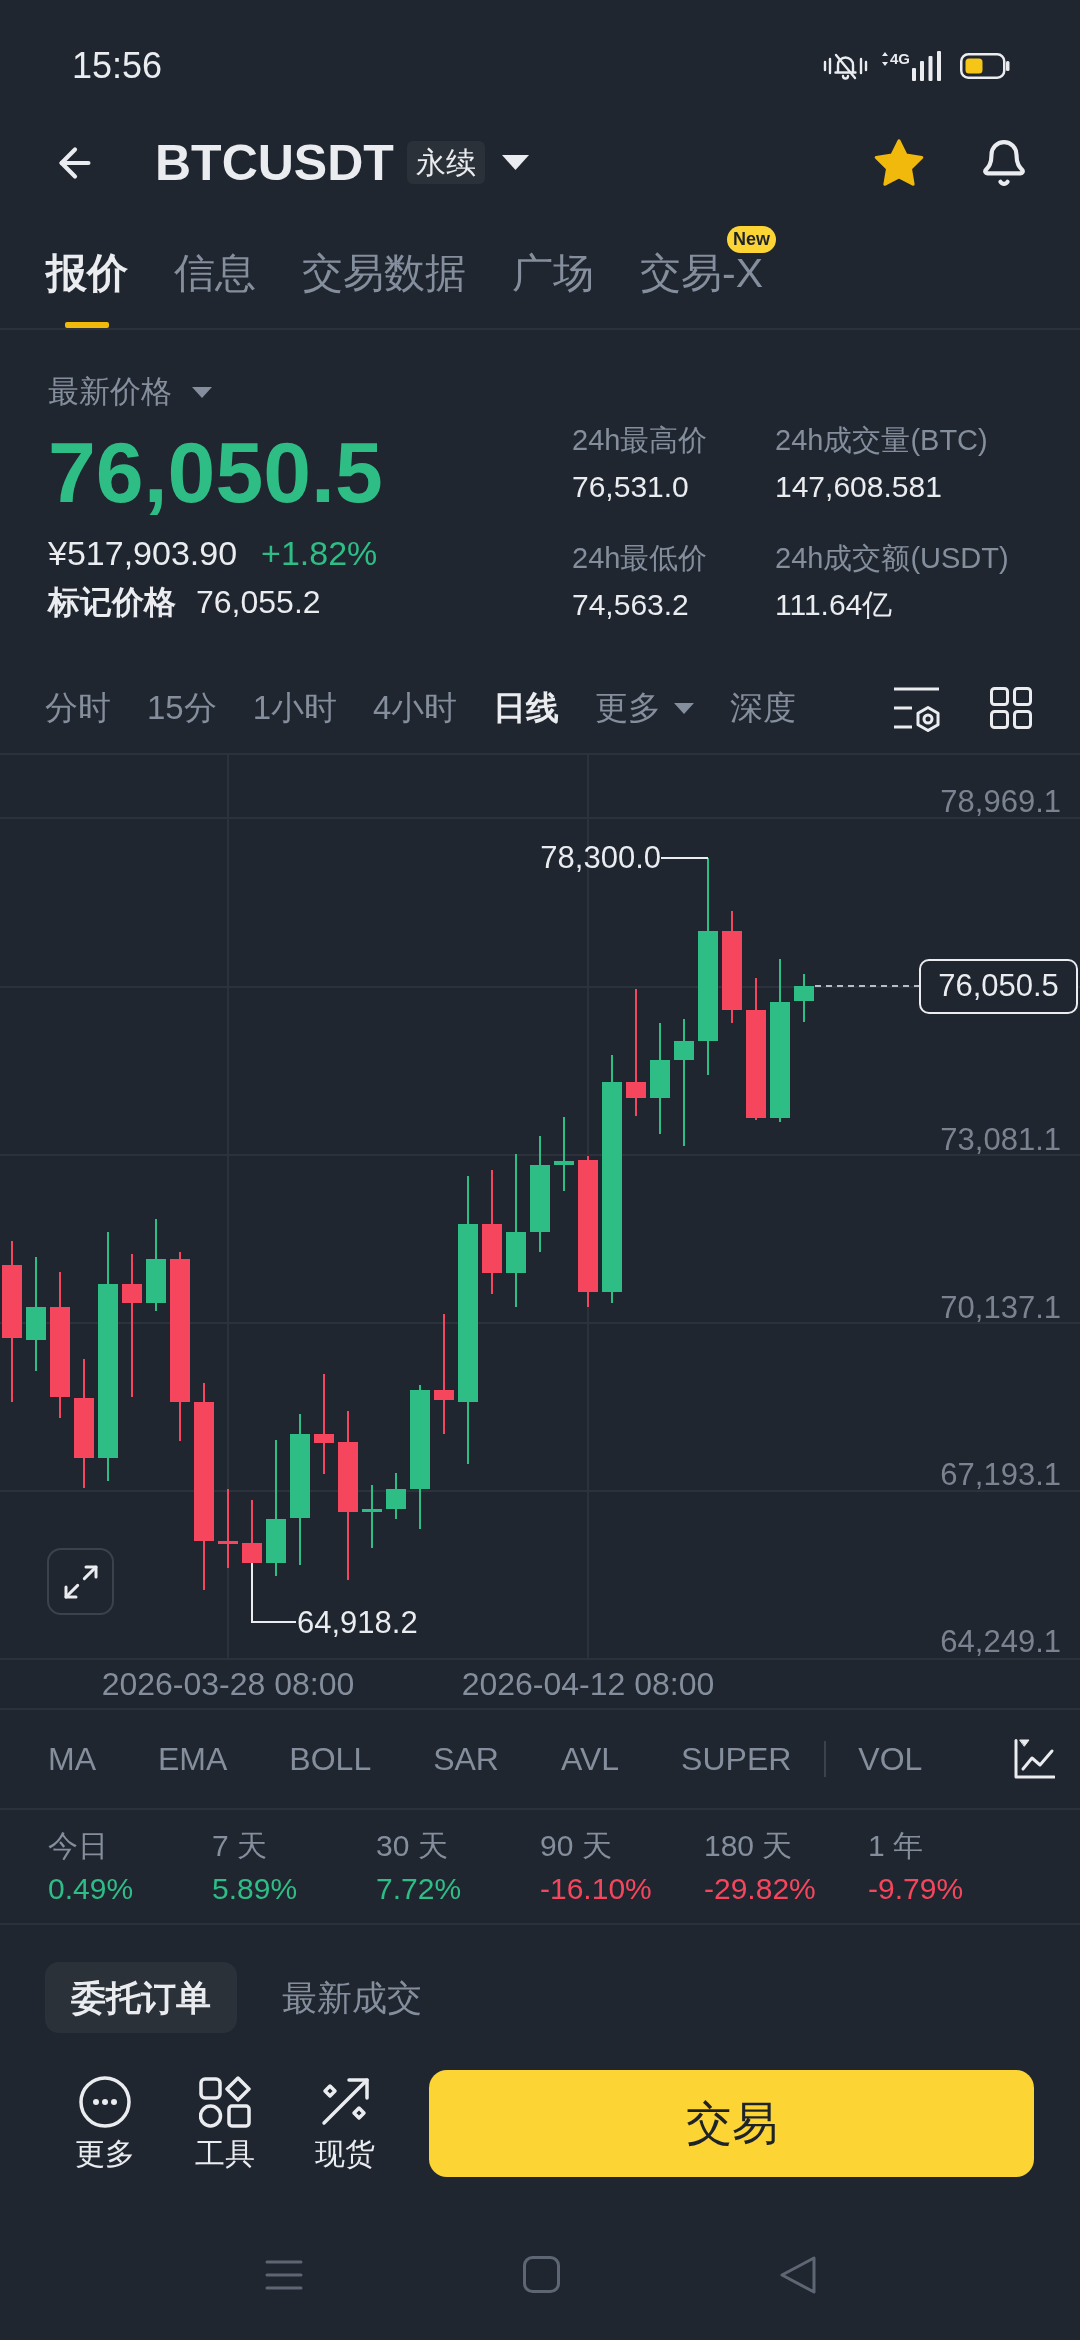  I want to click on period-label: 今日, so click(78, 1846).